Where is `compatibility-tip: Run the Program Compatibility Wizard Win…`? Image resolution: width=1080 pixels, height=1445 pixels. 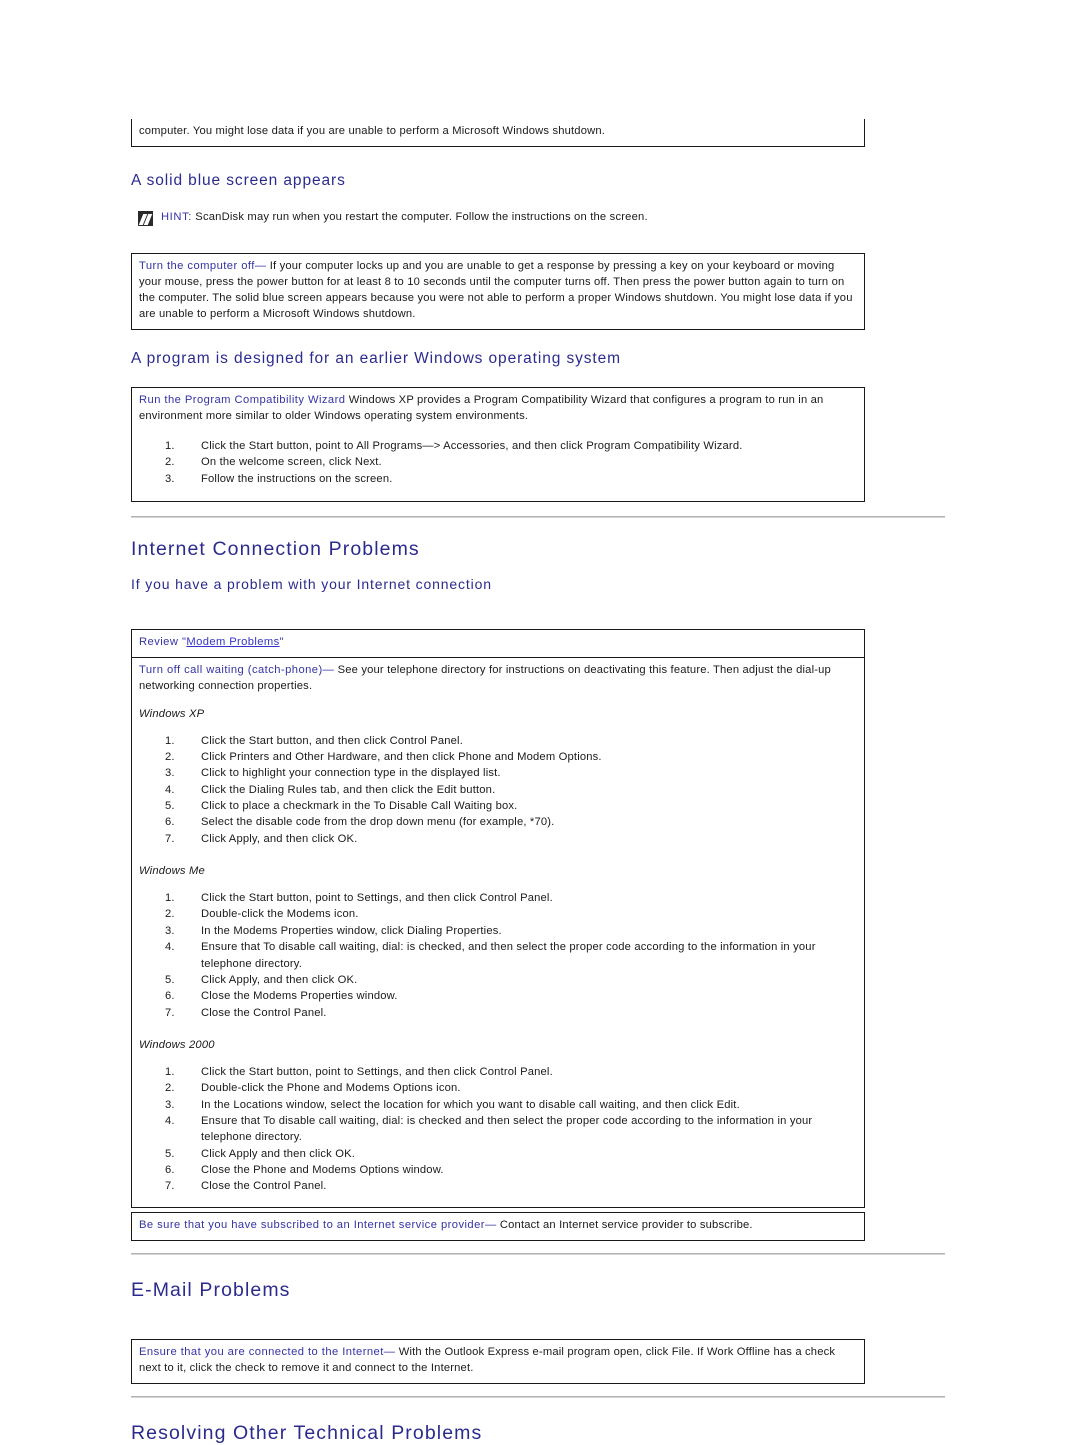 compatibility-tip: Run the Program Compatibility Wizard Win… is located at coordinates (498, 409).